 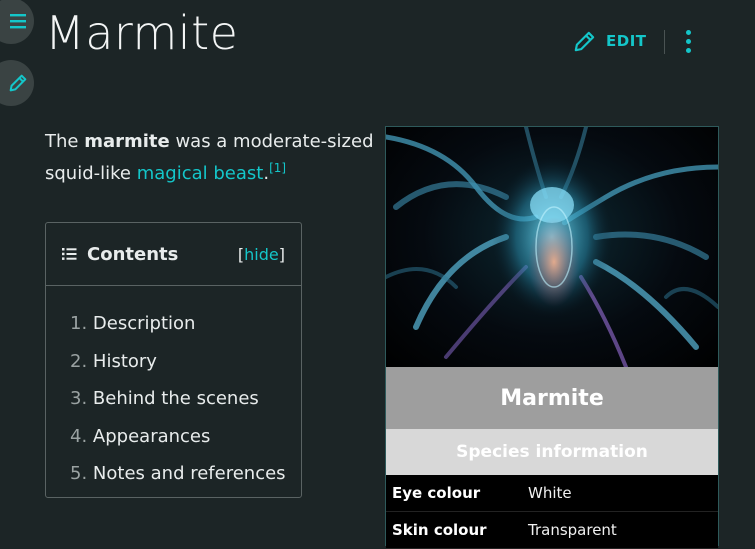 What do you see at coordinates (185, 437) in the screenshot?
I see `toc-item-appearances: 4. Appearances` at bounding box center [185, 437].